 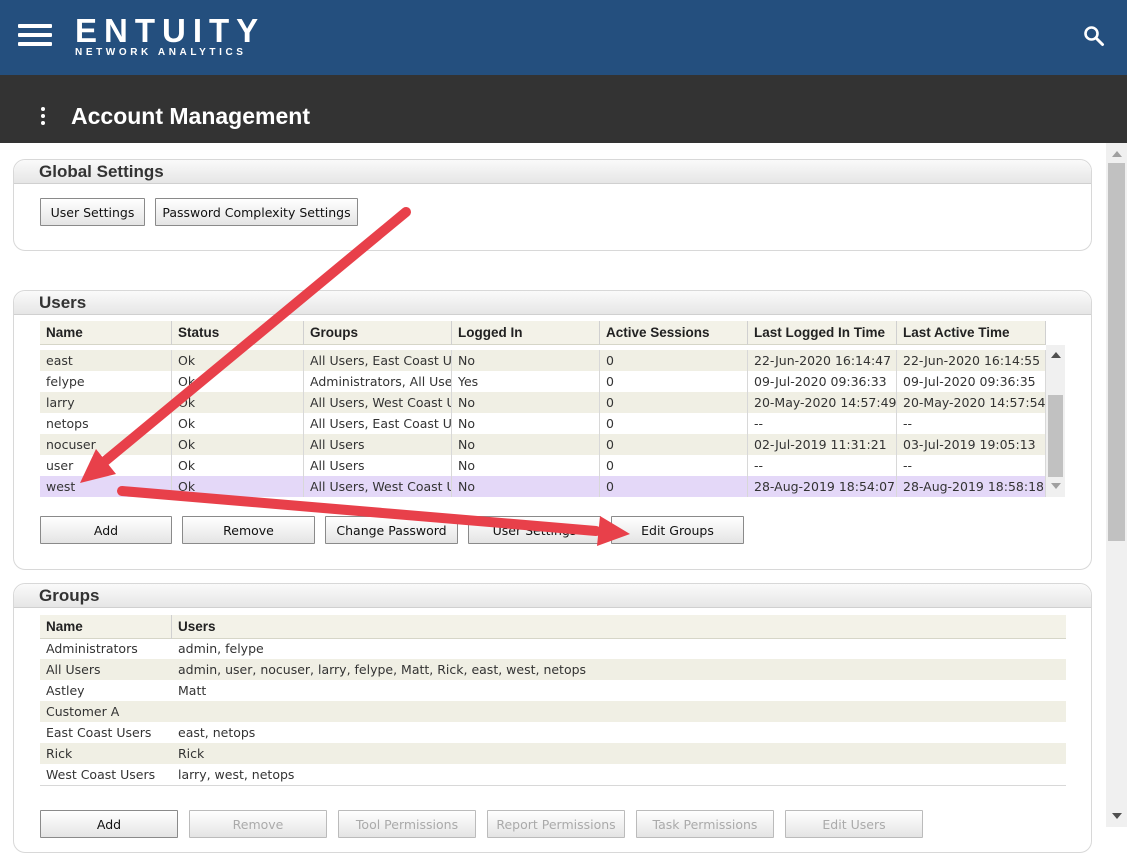 I want to click on cell-group-users: admin, felype, so click(x=221, y=648).